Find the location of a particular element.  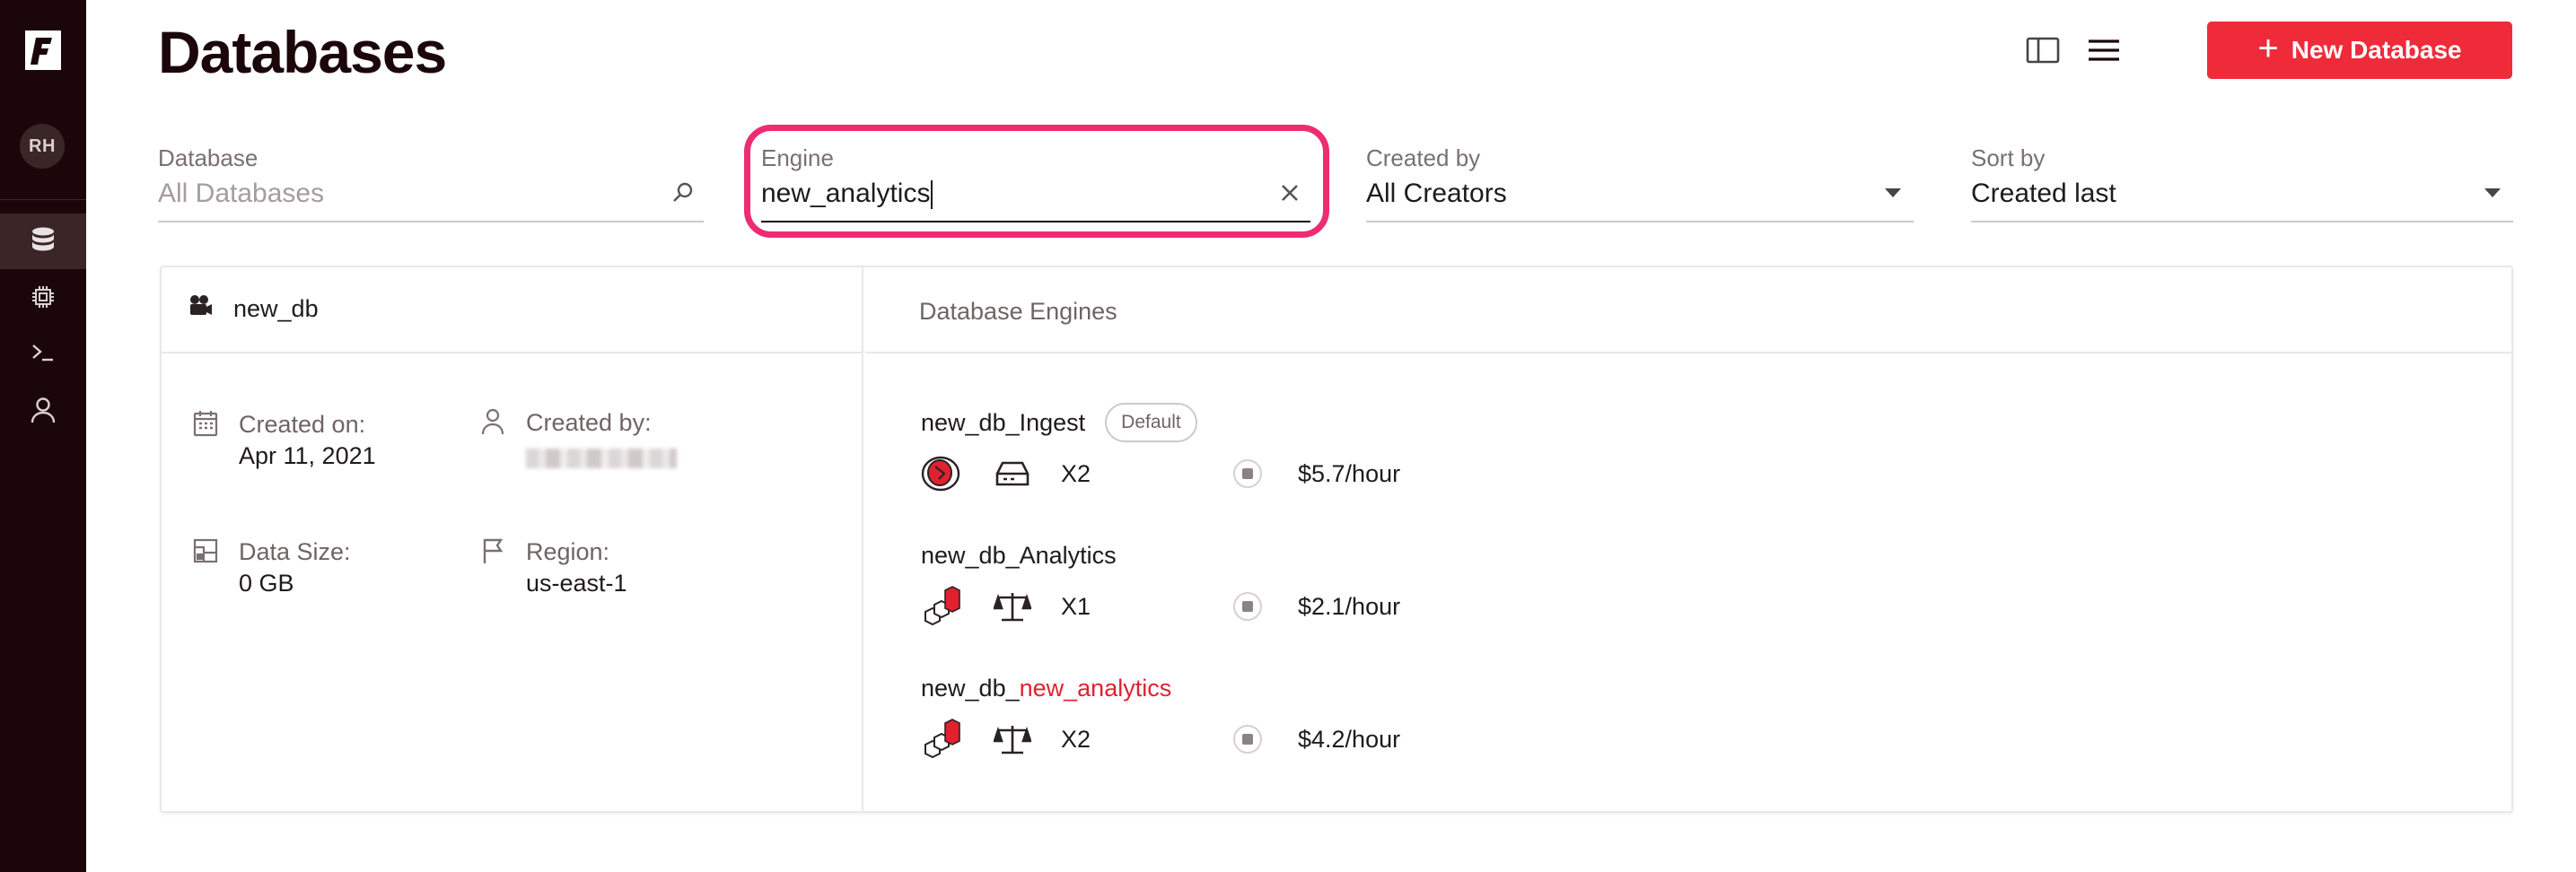

created-on-meta: Created on: Apr 11, 2021 is located at coordinates (284, 441).